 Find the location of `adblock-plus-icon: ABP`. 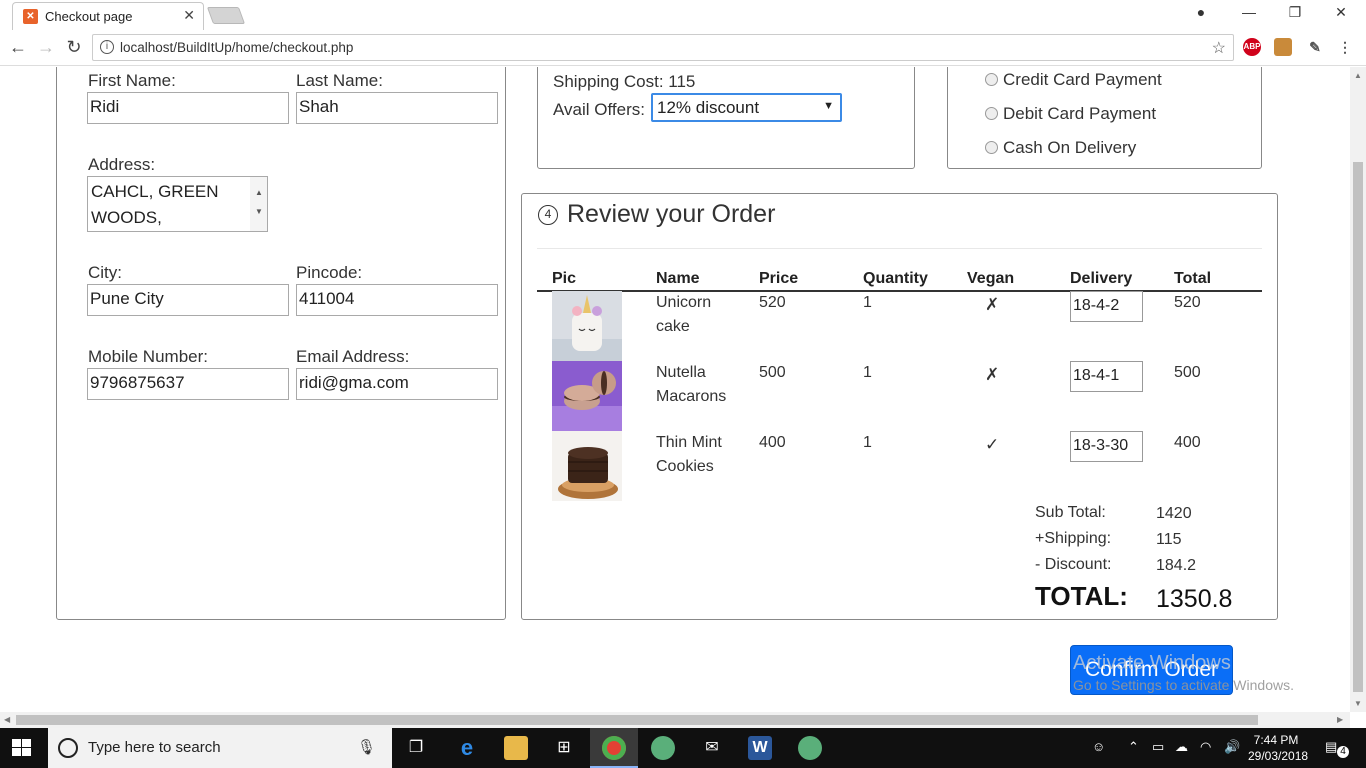

adblock-plus-icon: ABP is located at coordinates (1252, 47).